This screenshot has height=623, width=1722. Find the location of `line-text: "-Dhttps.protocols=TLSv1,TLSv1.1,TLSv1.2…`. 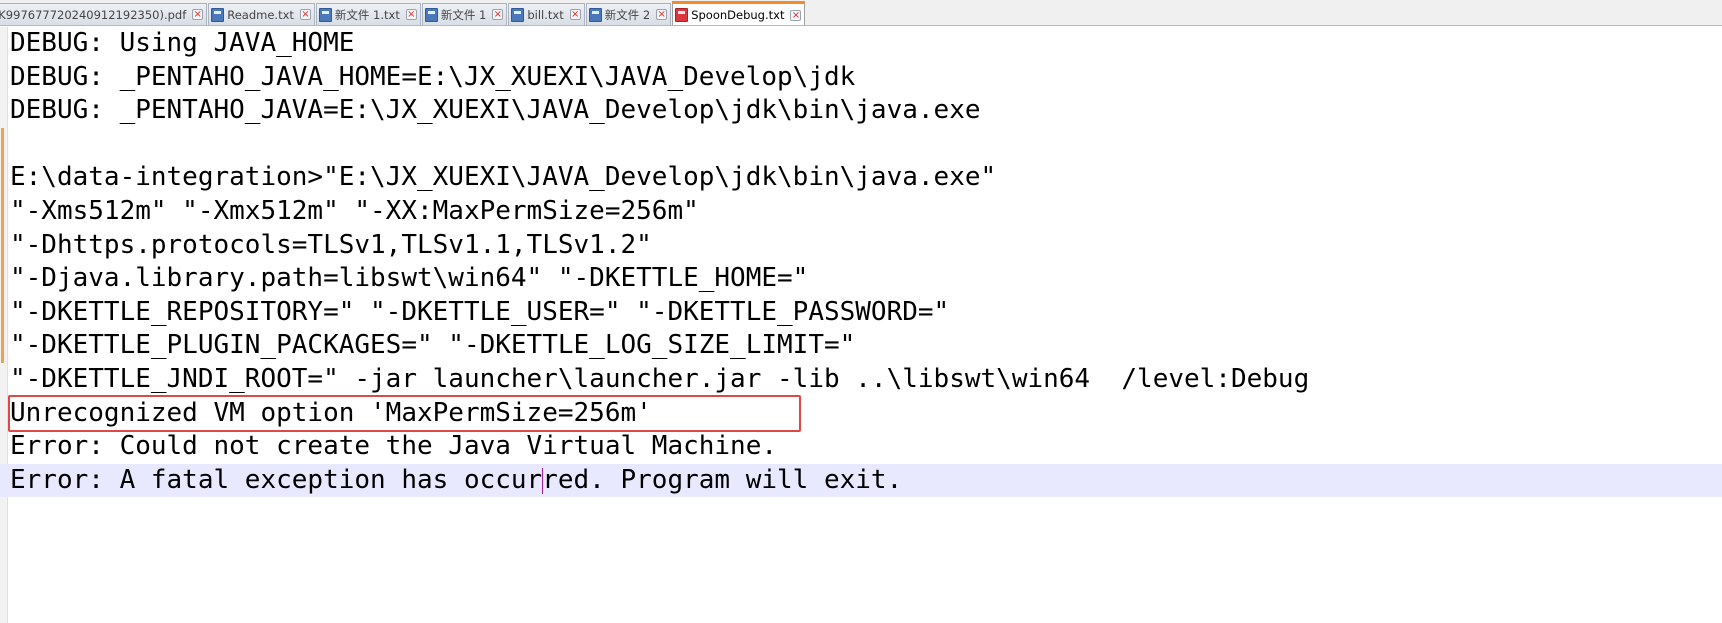

line-text: "-Dhttps.protocols=TLSv1,TLSv1.1,TLSv1.2… is located at coordinates (331, 244).